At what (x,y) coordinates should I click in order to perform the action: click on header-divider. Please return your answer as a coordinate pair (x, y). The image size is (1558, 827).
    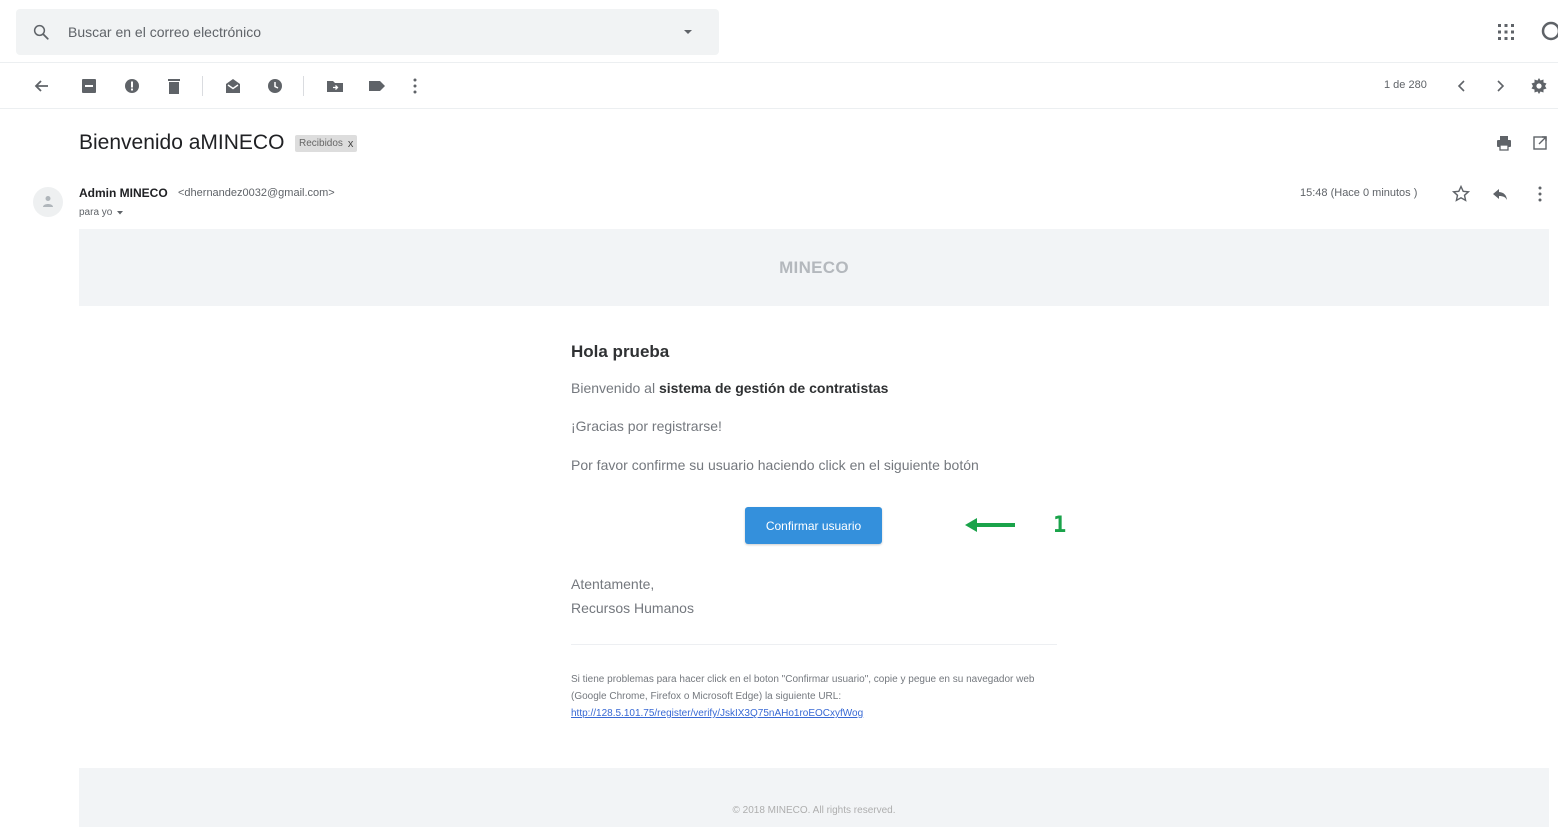
    Looking at the image, I should click on (779, 62).